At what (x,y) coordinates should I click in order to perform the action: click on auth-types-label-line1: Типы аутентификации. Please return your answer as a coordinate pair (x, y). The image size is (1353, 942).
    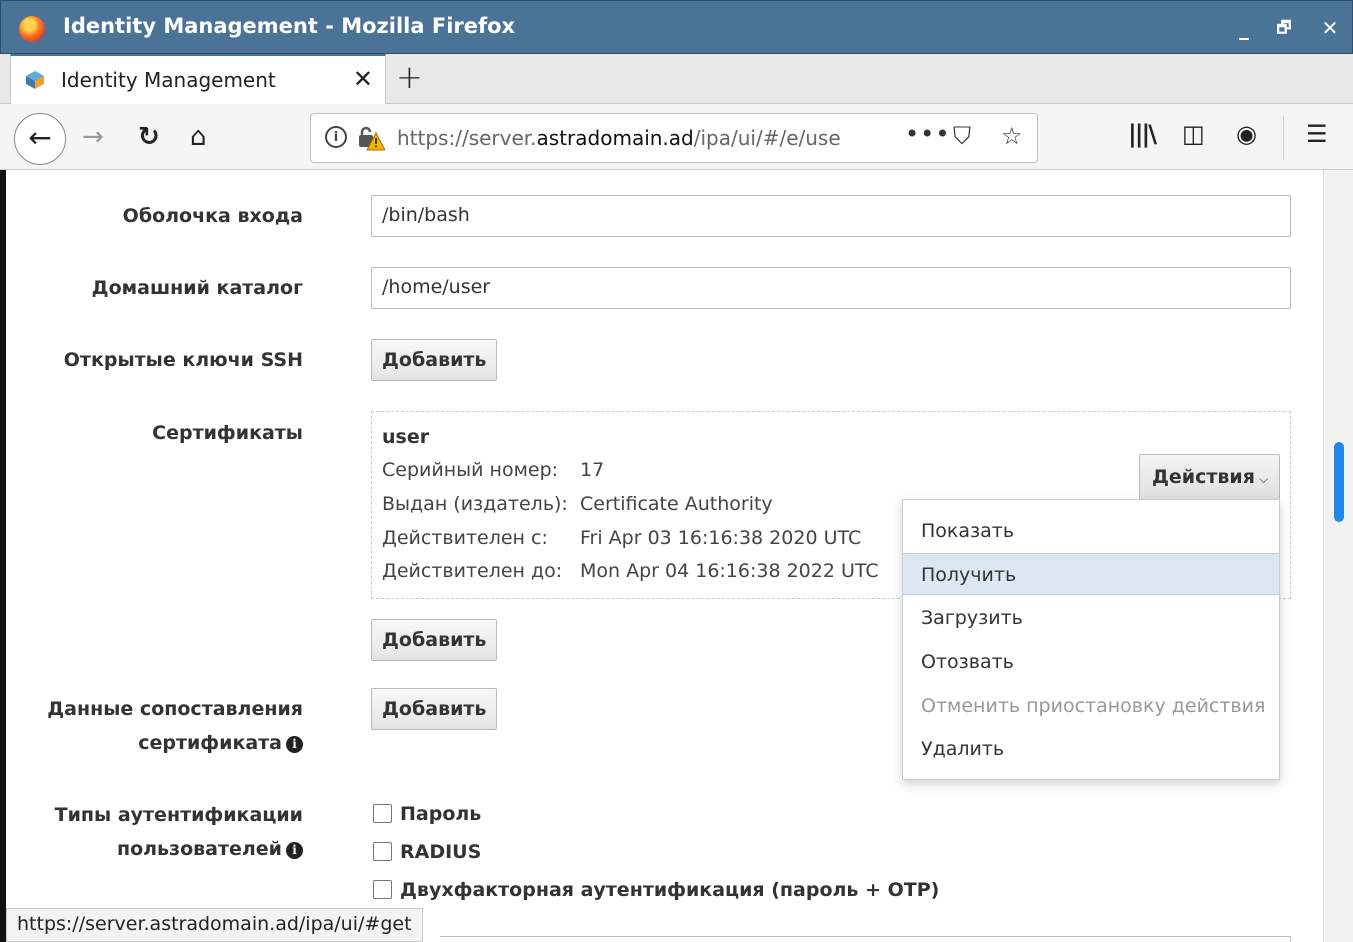
    Looking at the image, I should click on (178, 815).